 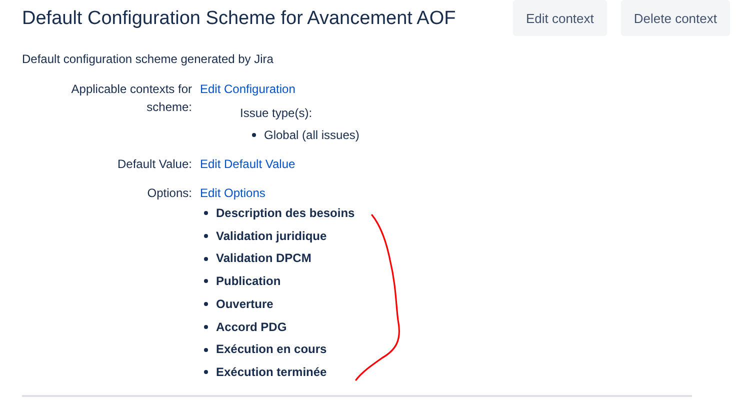 What do you see at coordinates (248, 89) in the screenshot?
I see `edit-link: Edit Configuration` at bounding box center [248, 89].